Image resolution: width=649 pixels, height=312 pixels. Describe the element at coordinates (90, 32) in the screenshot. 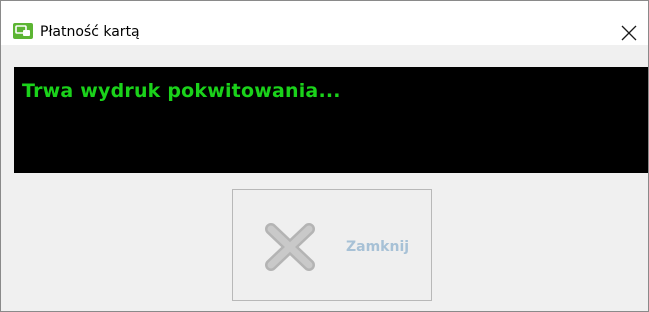

I see `window-title: Płatność kartą` at that location.